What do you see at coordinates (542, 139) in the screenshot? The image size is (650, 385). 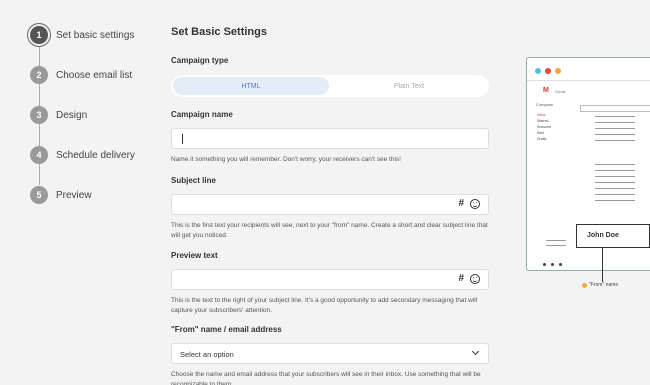 I see `sidebar-item-drafts: Drafts` at bounding box center [542, 139].